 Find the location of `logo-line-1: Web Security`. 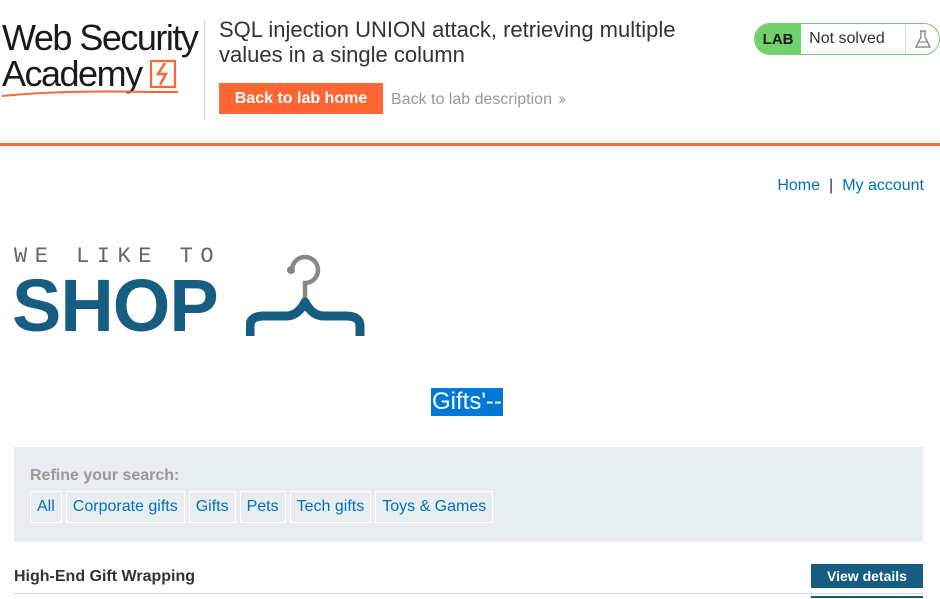

logo-line-1: Web Security is located at coordinates (100, 37).